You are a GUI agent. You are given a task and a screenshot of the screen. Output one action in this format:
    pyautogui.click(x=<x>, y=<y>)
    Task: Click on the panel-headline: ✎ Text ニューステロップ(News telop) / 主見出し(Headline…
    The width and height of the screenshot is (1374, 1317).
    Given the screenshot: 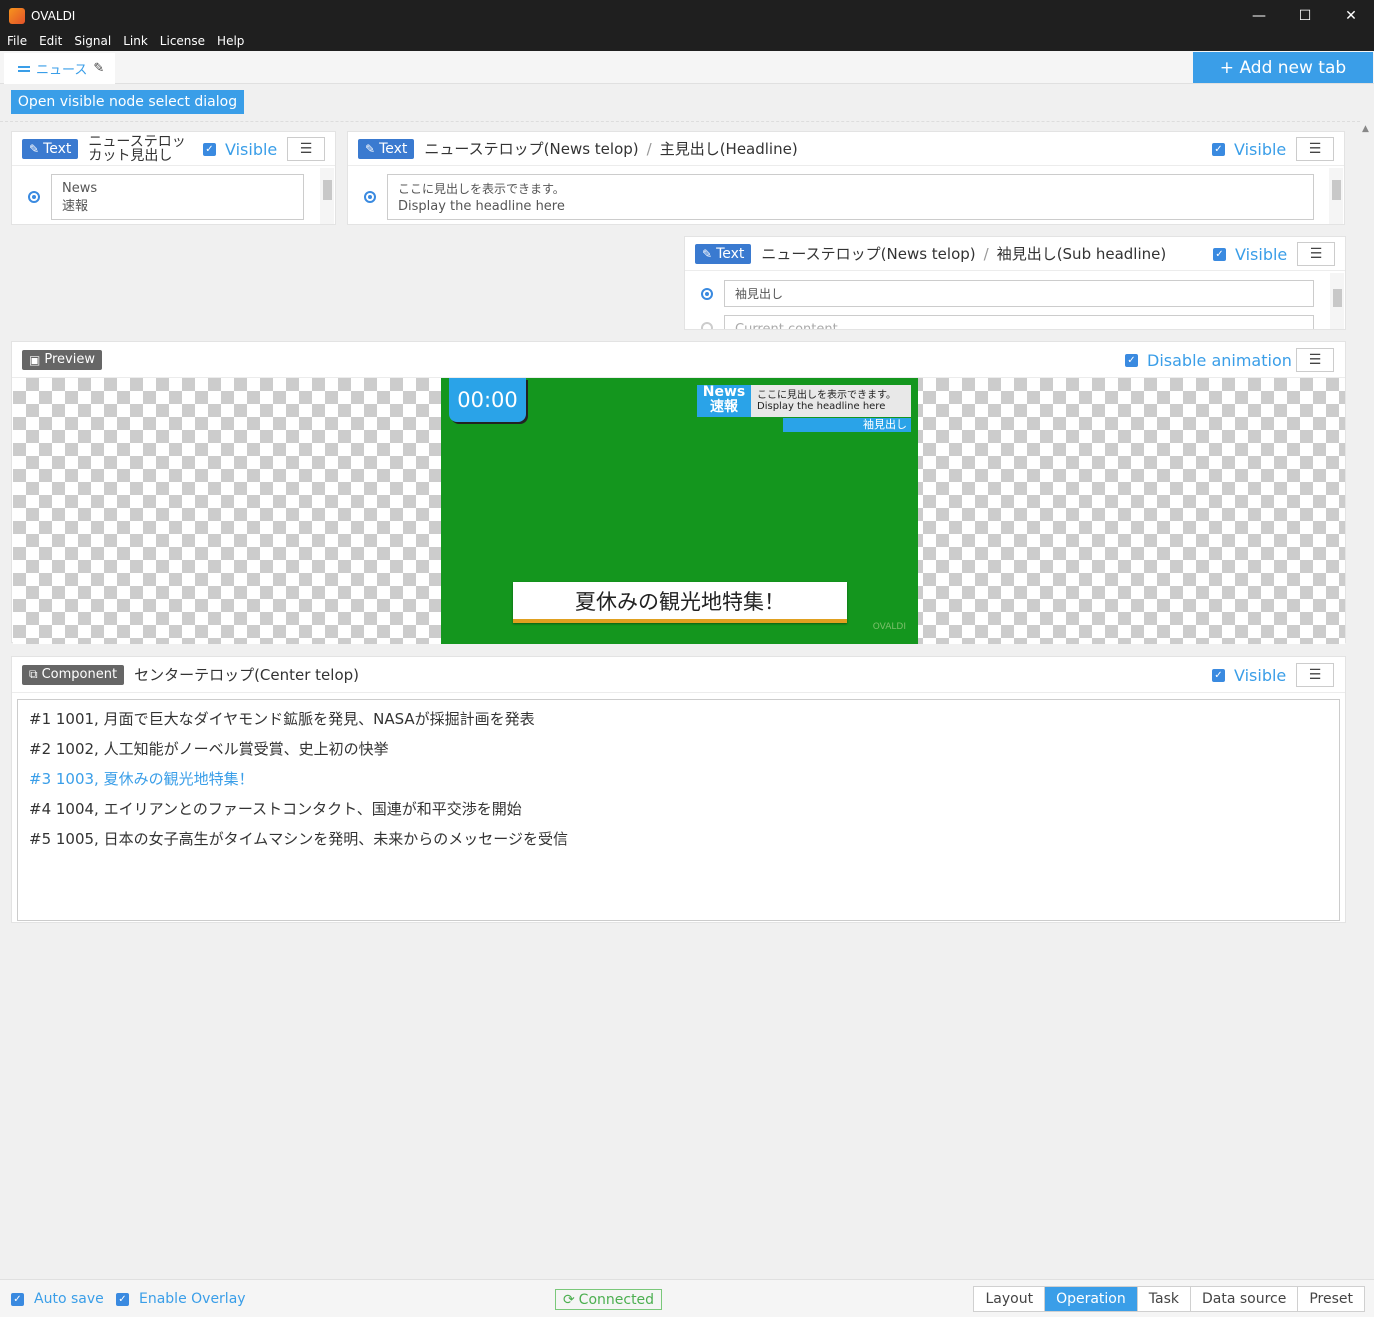 What is the action you would take?
    pyautogui.click(x=846, y=178)
    